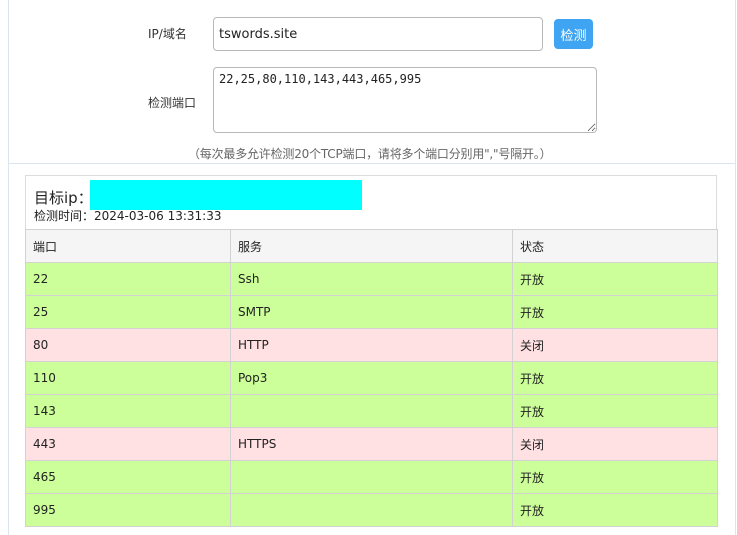  Describe the element at coordinates (128, 378) in the screenshot. I see `cell-port: 110` at that location.